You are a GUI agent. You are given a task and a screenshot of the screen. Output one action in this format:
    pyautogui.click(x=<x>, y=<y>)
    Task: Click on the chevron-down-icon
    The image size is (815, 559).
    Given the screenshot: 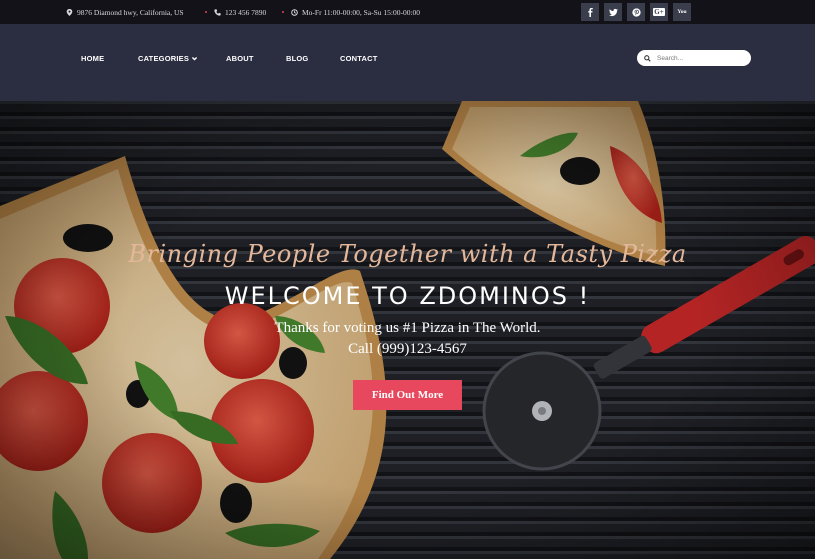 What is the action you would take?
    pyautogui.click(x=194, y=58)
    